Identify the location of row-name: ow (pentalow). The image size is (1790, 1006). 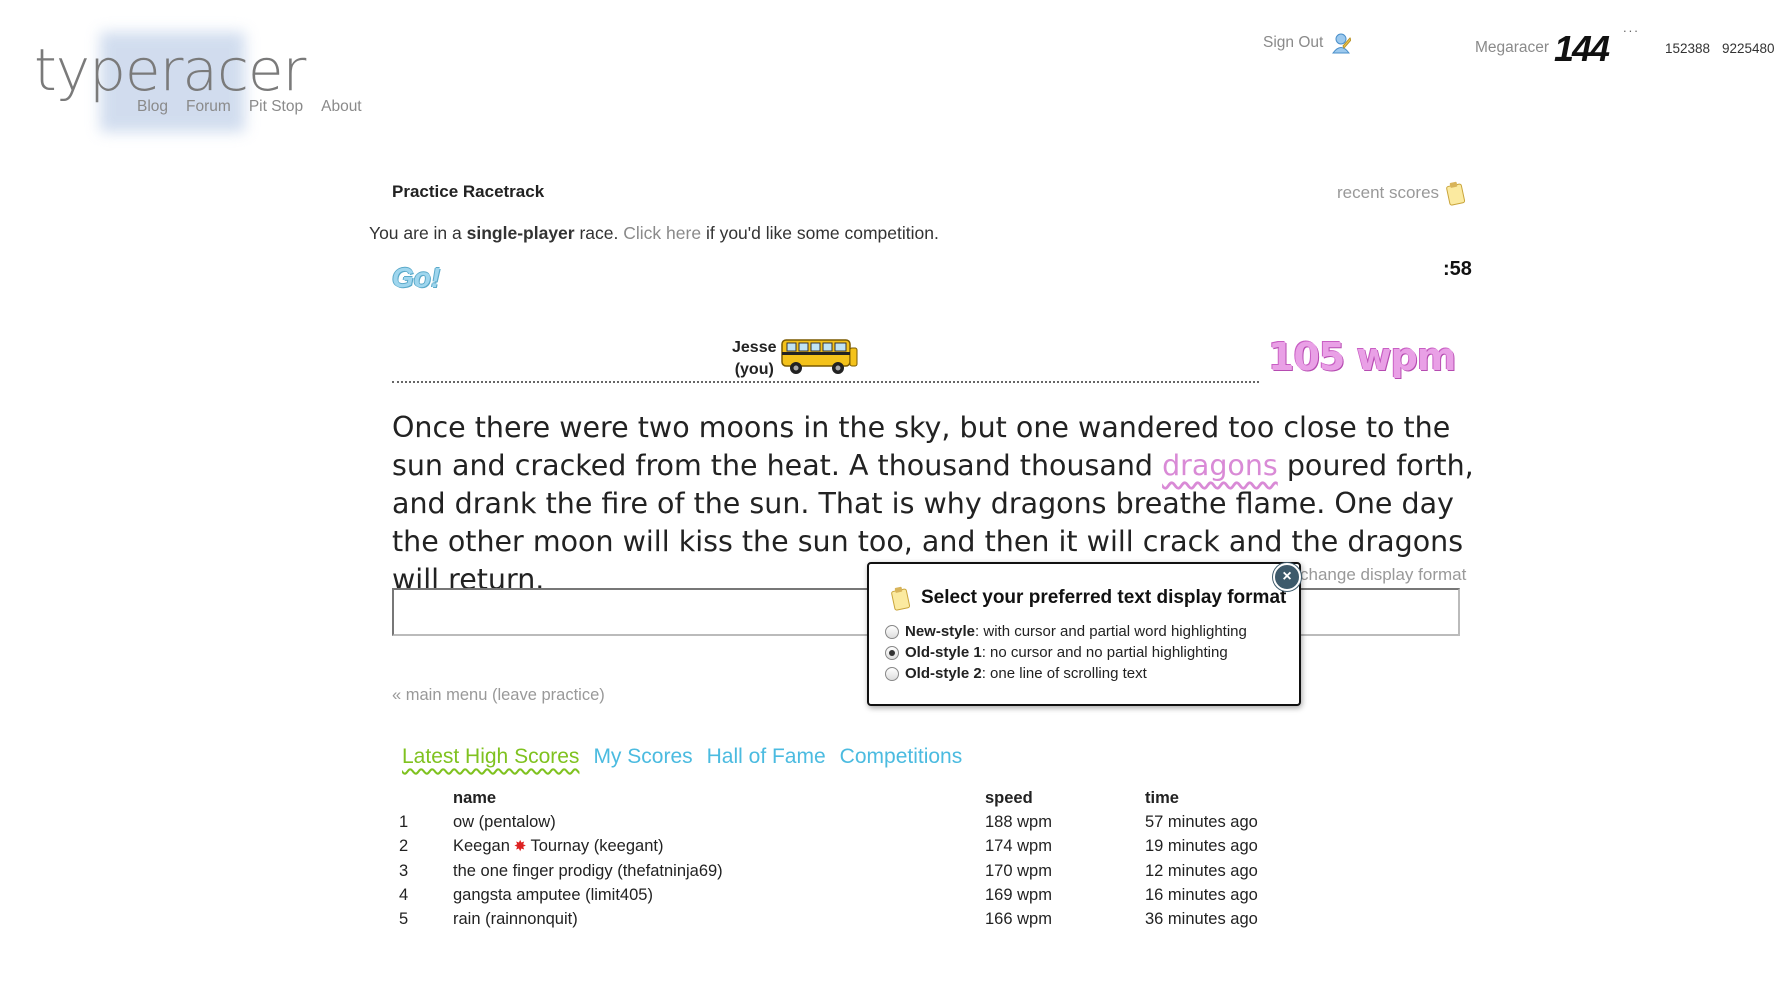
(719, 822).